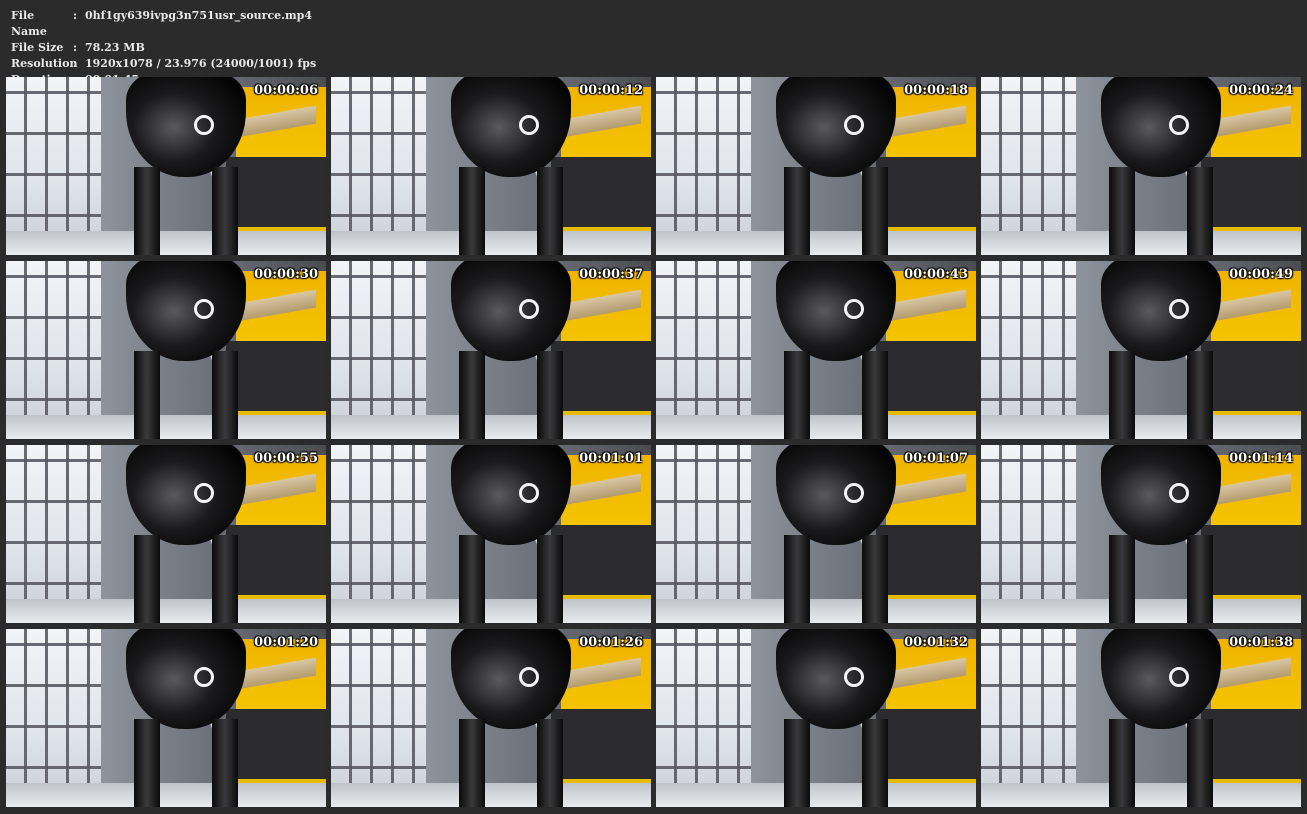 This screenshot has width=1307, height=814. Describe the element at coordinates (611, 274) in the screenshot. I see `thumbnail-timestamp: 00:00:37` at that location.